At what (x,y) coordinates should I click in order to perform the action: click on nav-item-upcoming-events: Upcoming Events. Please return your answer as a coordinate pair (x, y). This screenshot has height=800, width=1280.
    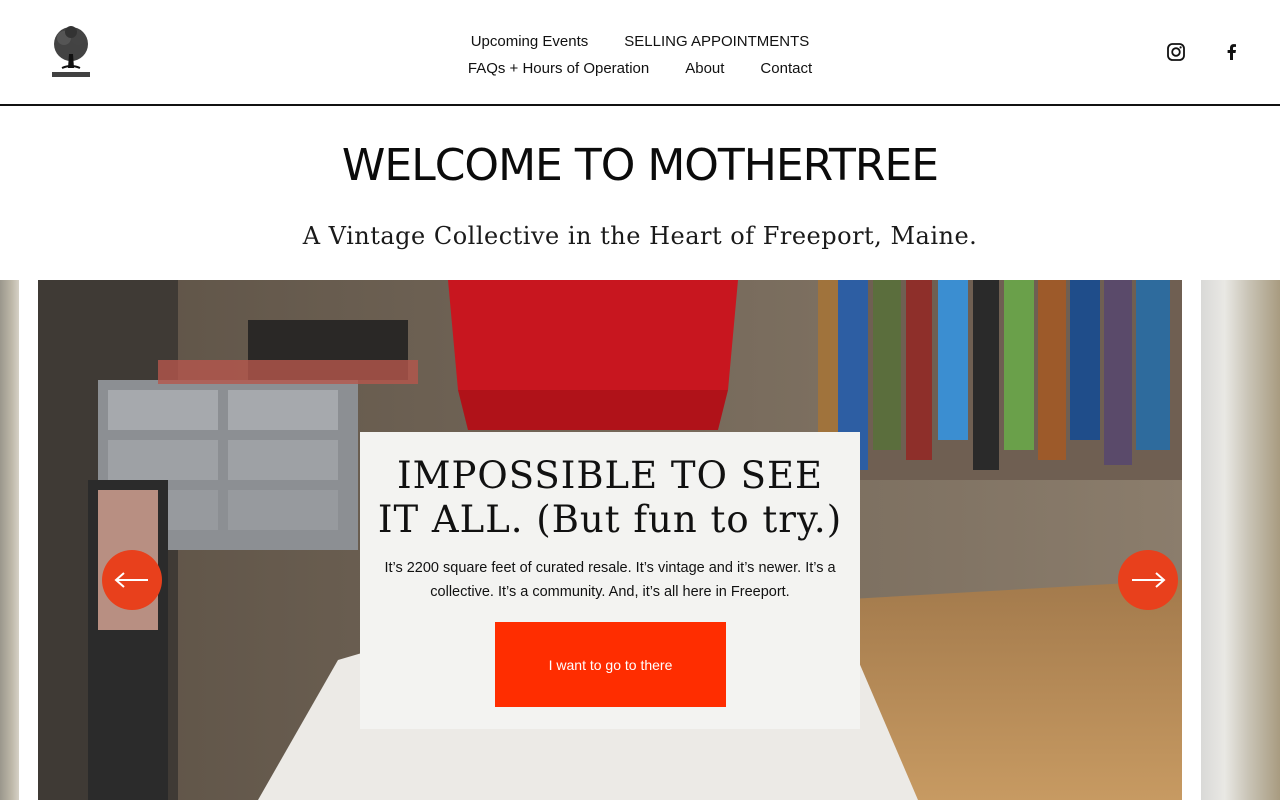
    Looking at the image, I should click on (530, 41).